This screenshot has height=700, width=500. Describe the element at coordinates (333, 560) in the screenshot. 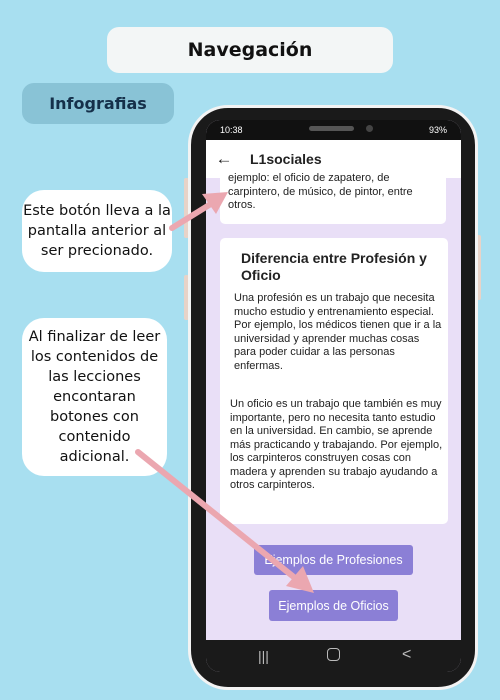

I see `professions-examples-button: Ejemplos de Profesiones` at that location.